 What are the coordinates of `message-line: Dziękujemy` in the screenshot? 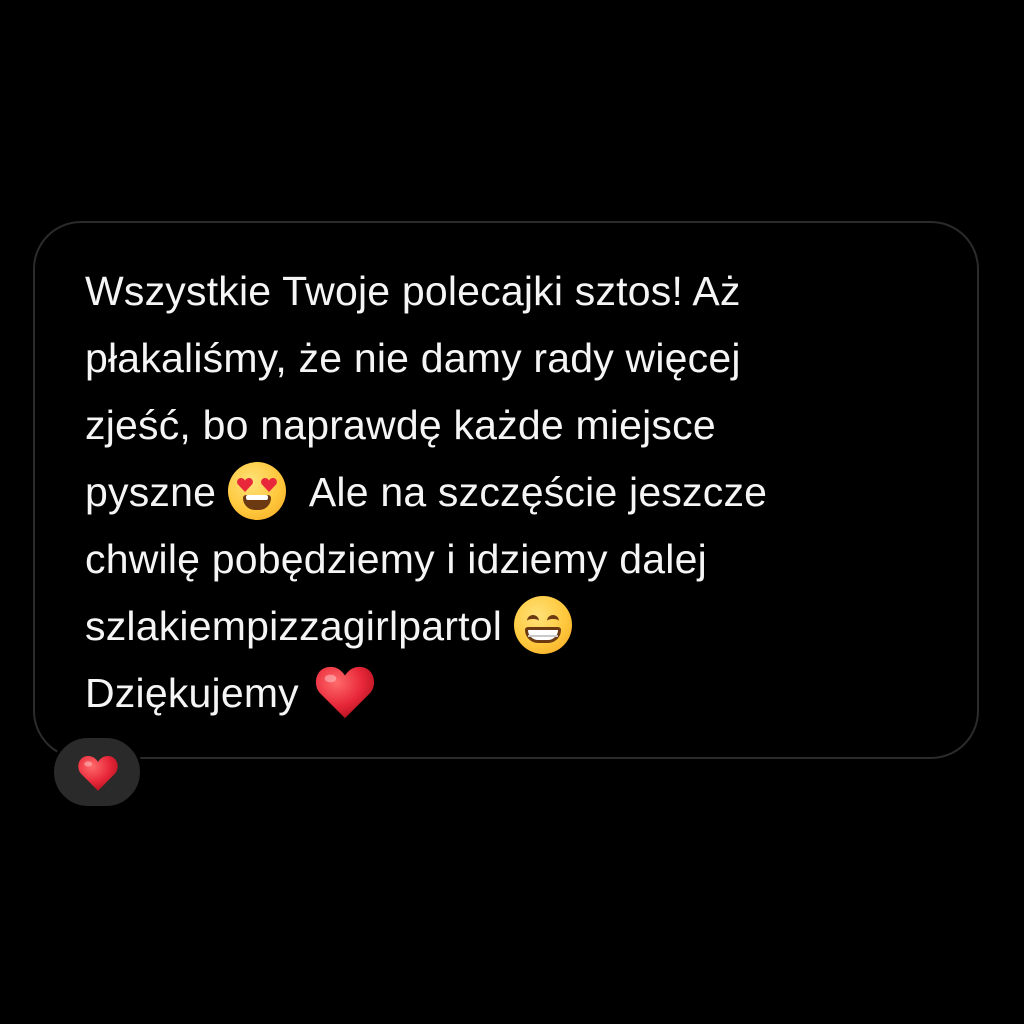 It's located at (525, 693).